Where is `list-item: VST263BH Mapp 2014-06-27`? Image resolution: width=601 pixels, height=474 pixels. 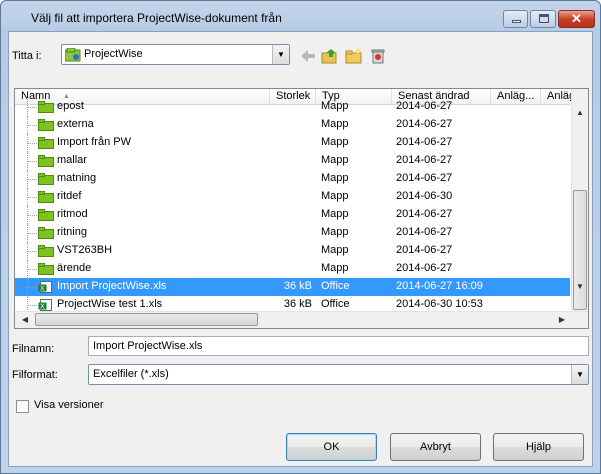 list-item: VST263BH Mapp 2014-06-27 is located at coordinates (292, 251).